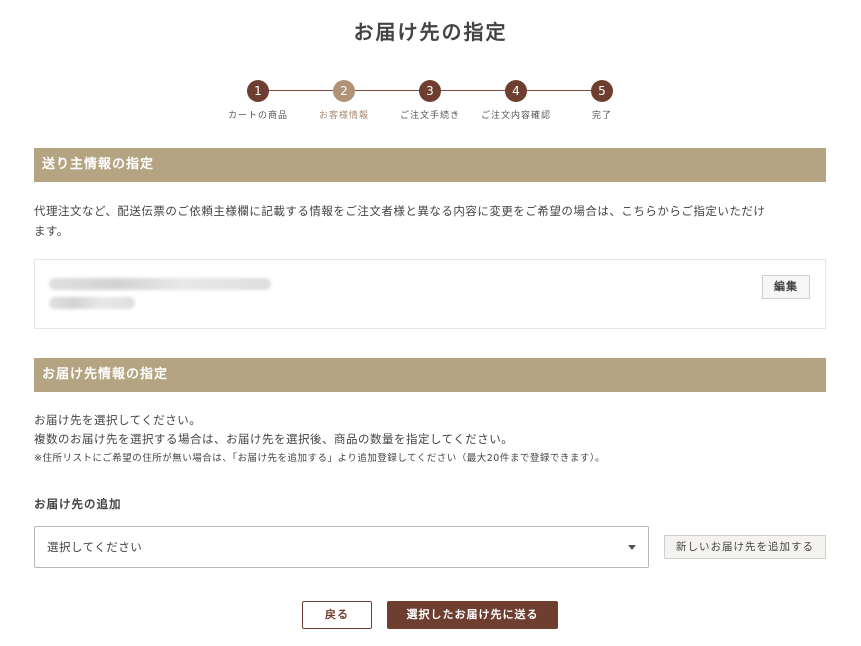 The image size is (861, 646). I want to click on delivery-note: 複数のお届け先を選択する場合は、お届け先を選択後、商品の数量を指定してください。, so click(274, 439).